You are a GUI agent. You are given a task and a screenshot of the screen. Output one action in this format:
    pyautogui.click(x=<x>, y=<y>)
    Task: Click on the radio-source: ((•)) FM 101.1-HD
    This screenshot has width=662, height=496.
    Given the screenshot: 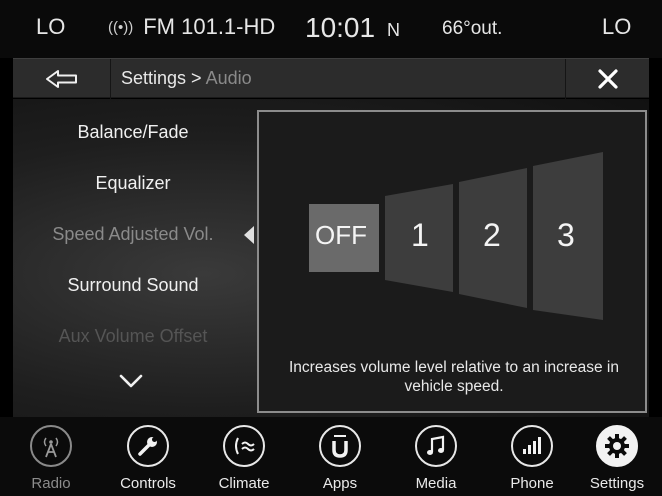 What is the action you would take?
    pyautogui.click(x=191, y=27)
    